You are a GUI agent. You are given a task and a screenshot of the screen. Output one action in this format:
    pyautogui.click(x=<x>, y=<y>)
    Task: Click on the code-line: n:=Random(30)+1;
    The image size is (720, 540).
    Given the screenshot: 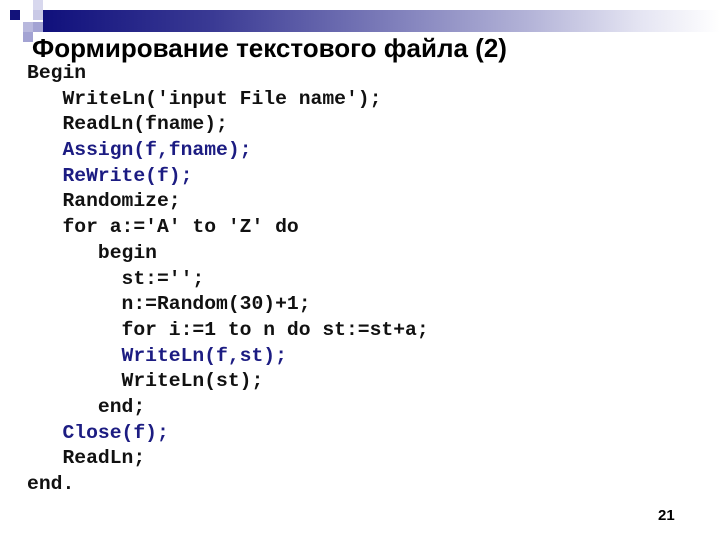 What is the action you would take?
    pyautogui.click(x=169, y=304)
    